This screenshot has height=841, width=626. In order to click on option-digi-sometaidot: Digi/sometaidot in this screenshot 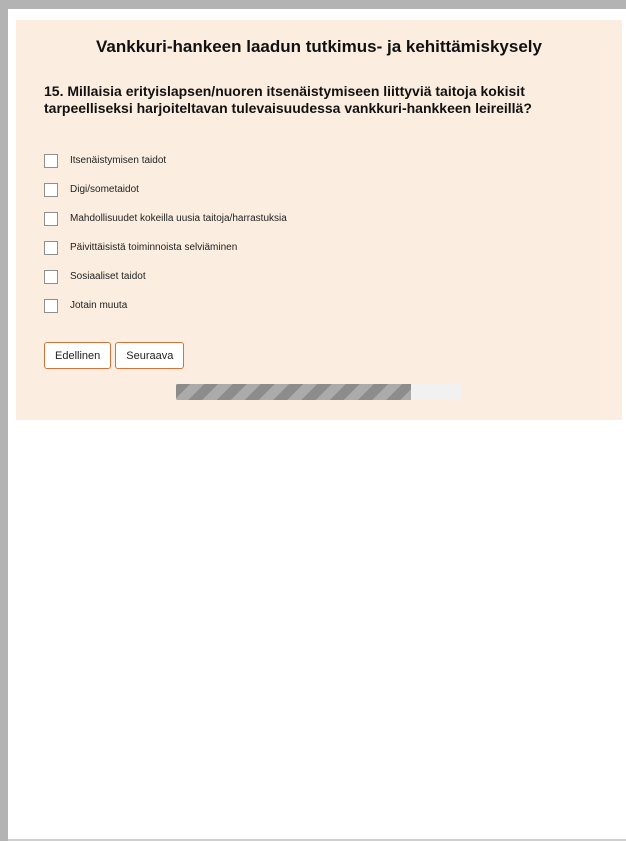, I will do `click(165, 189)`.